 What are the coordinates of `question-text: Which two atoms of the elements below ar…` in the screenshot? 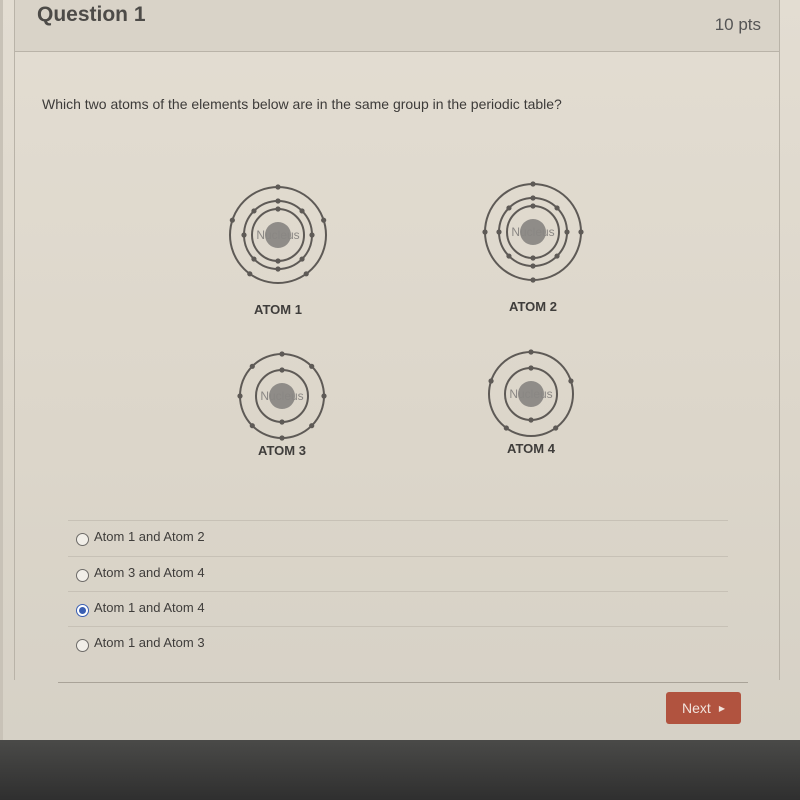 It's located at (302, 104).